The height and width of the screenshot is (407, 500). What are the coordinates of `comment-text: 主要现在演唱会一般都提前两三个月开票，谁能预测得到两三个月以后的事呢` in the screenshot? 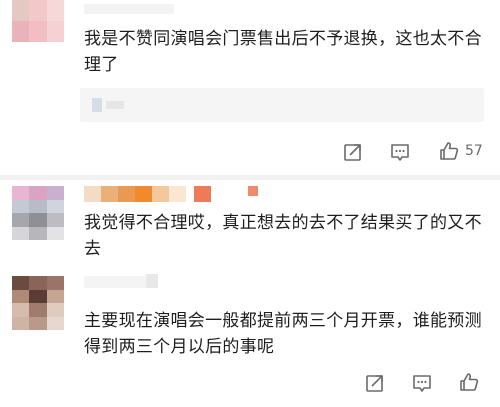 It's located at (283, 334).